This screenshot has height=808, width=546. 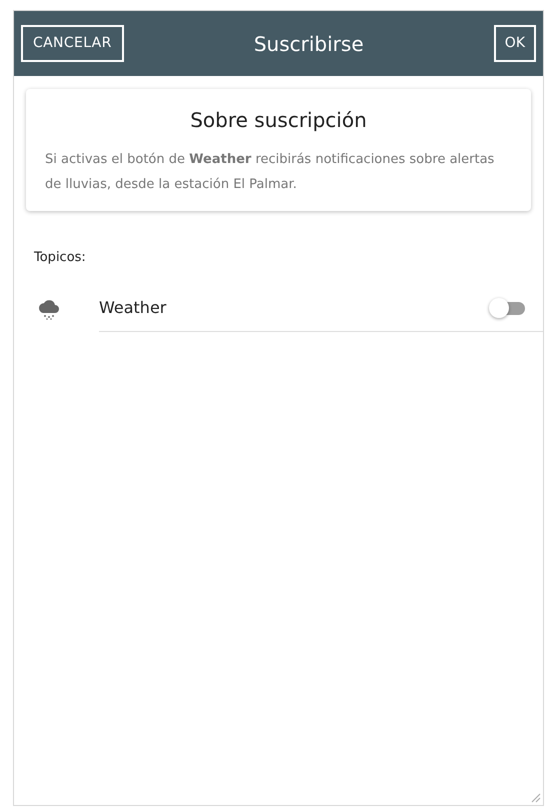 What do you see at coordinates (309, 44) in the screenshot?
I see `dialog-title: Suscribirse` at bounding box center [309, 44].